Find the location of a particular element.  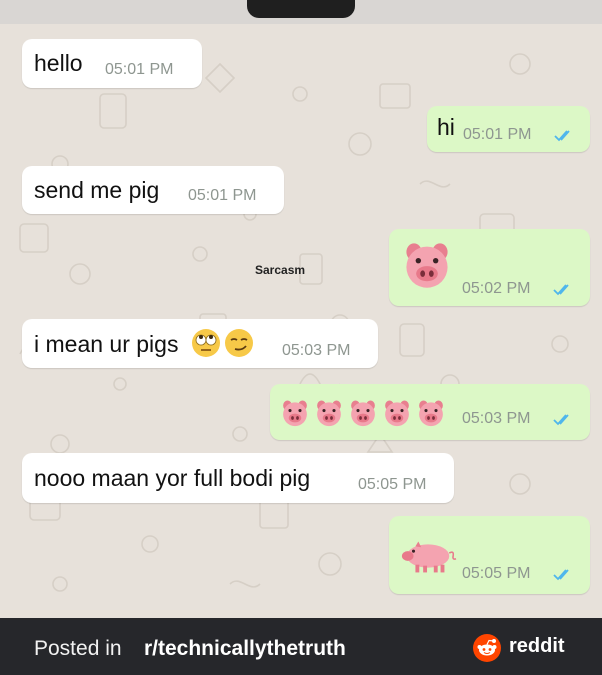

message-text: send me pig is located at coordinates (97, 190).